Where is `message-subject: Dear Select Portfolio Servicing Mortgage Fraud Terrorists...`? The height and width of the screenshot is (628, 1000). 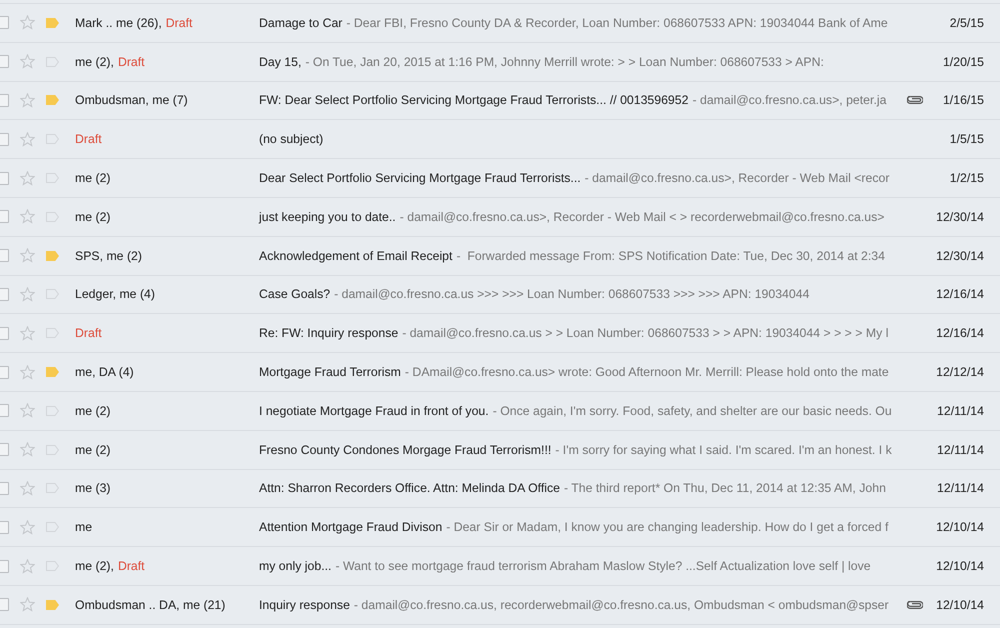
message-subject: Dear Select Portfolio Servicing Mortgage Fraud Terrorists... is located at coordinates (420, 178).